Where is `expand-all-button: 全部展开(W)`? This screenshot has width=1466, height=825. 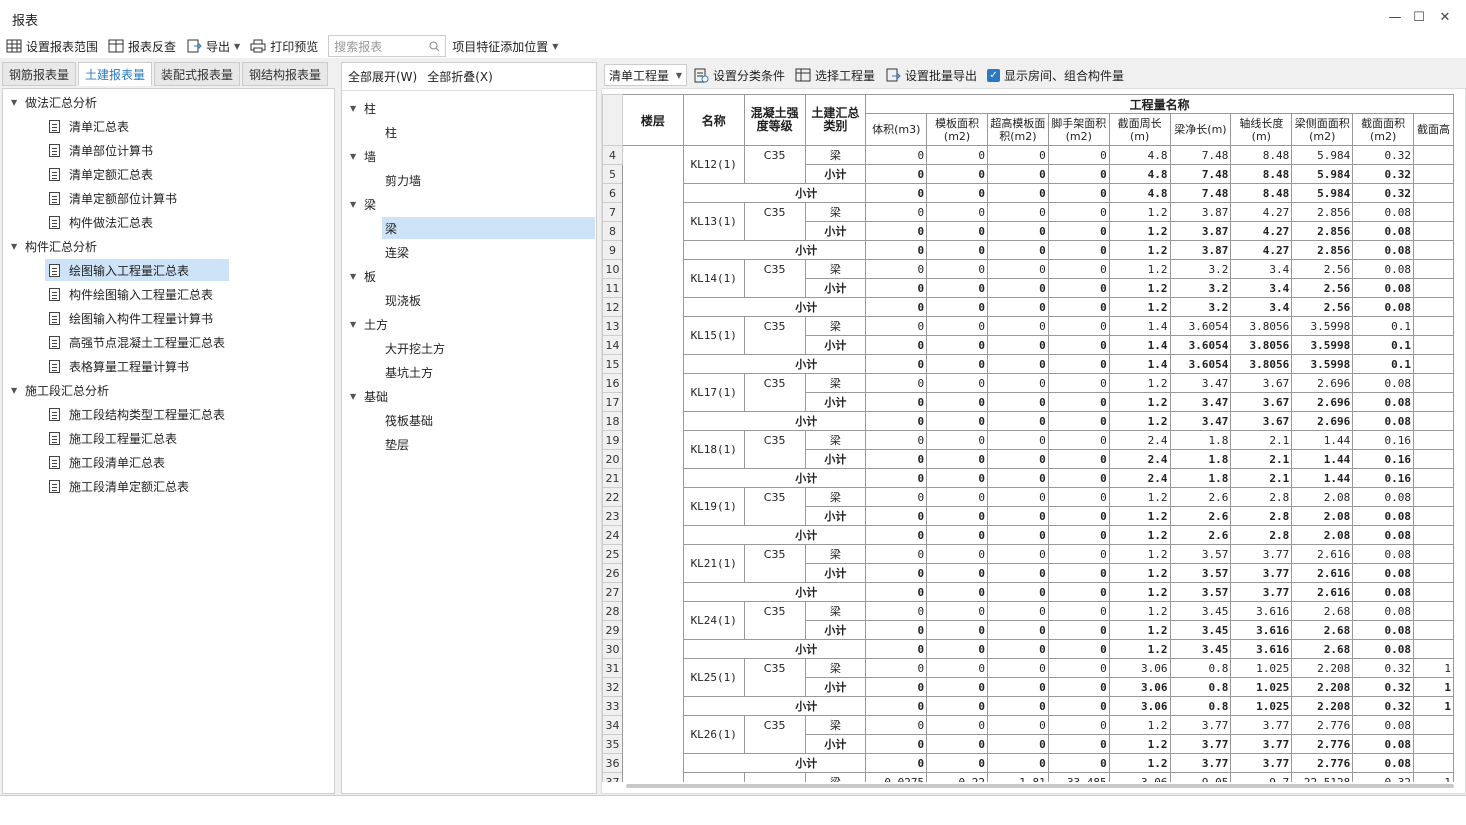
expand-all-button: 全部展开(W) is located at coordinates (382, 76).